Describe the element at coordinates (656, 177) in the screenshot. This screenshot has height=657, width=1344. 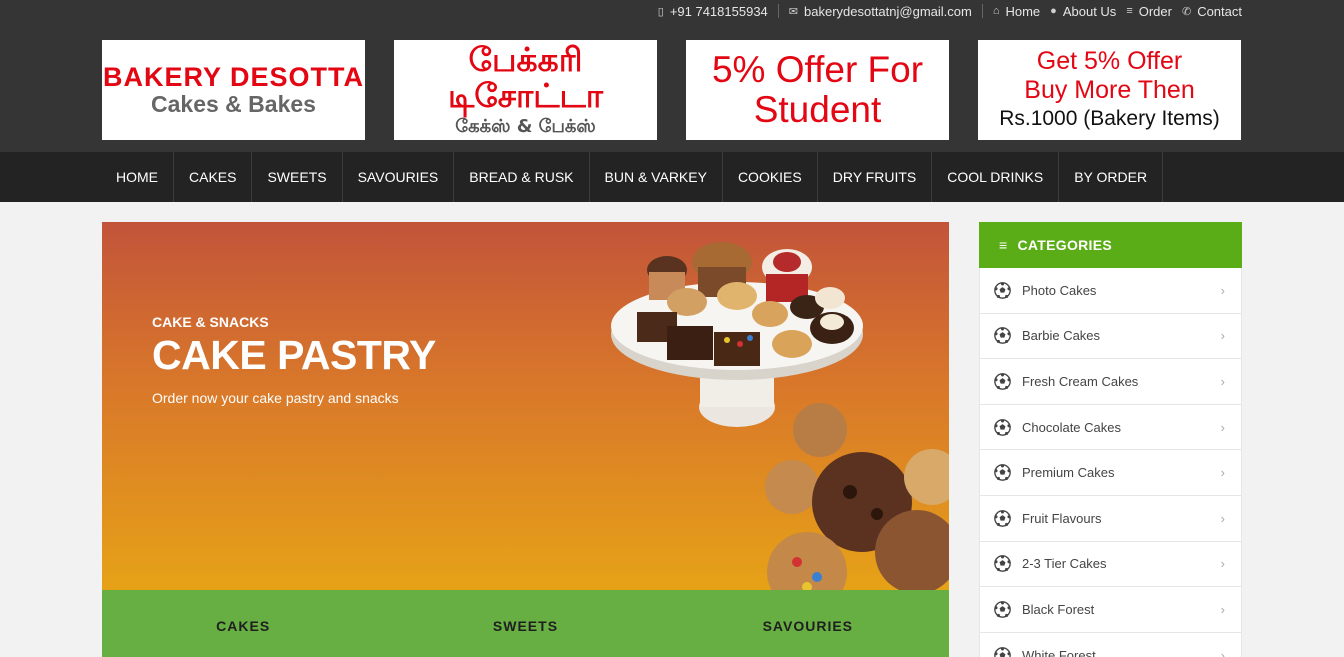
I see `nav-bun-varkey: BUN & VARKEY` at that location.